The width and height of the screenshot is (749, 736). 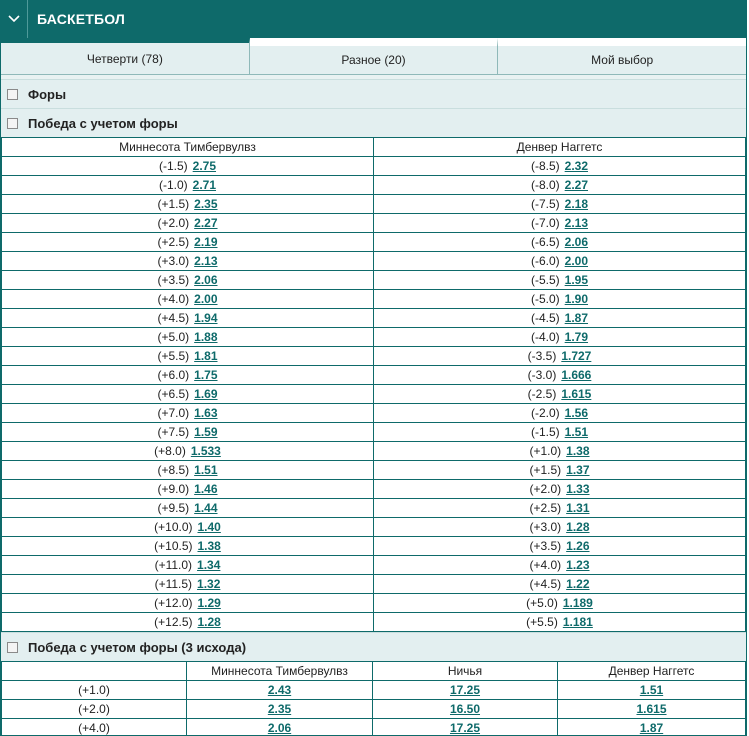 I want to click on section-handicap-3way: Победа с учетом форы (3 исхода), so click(x=373, y=646).